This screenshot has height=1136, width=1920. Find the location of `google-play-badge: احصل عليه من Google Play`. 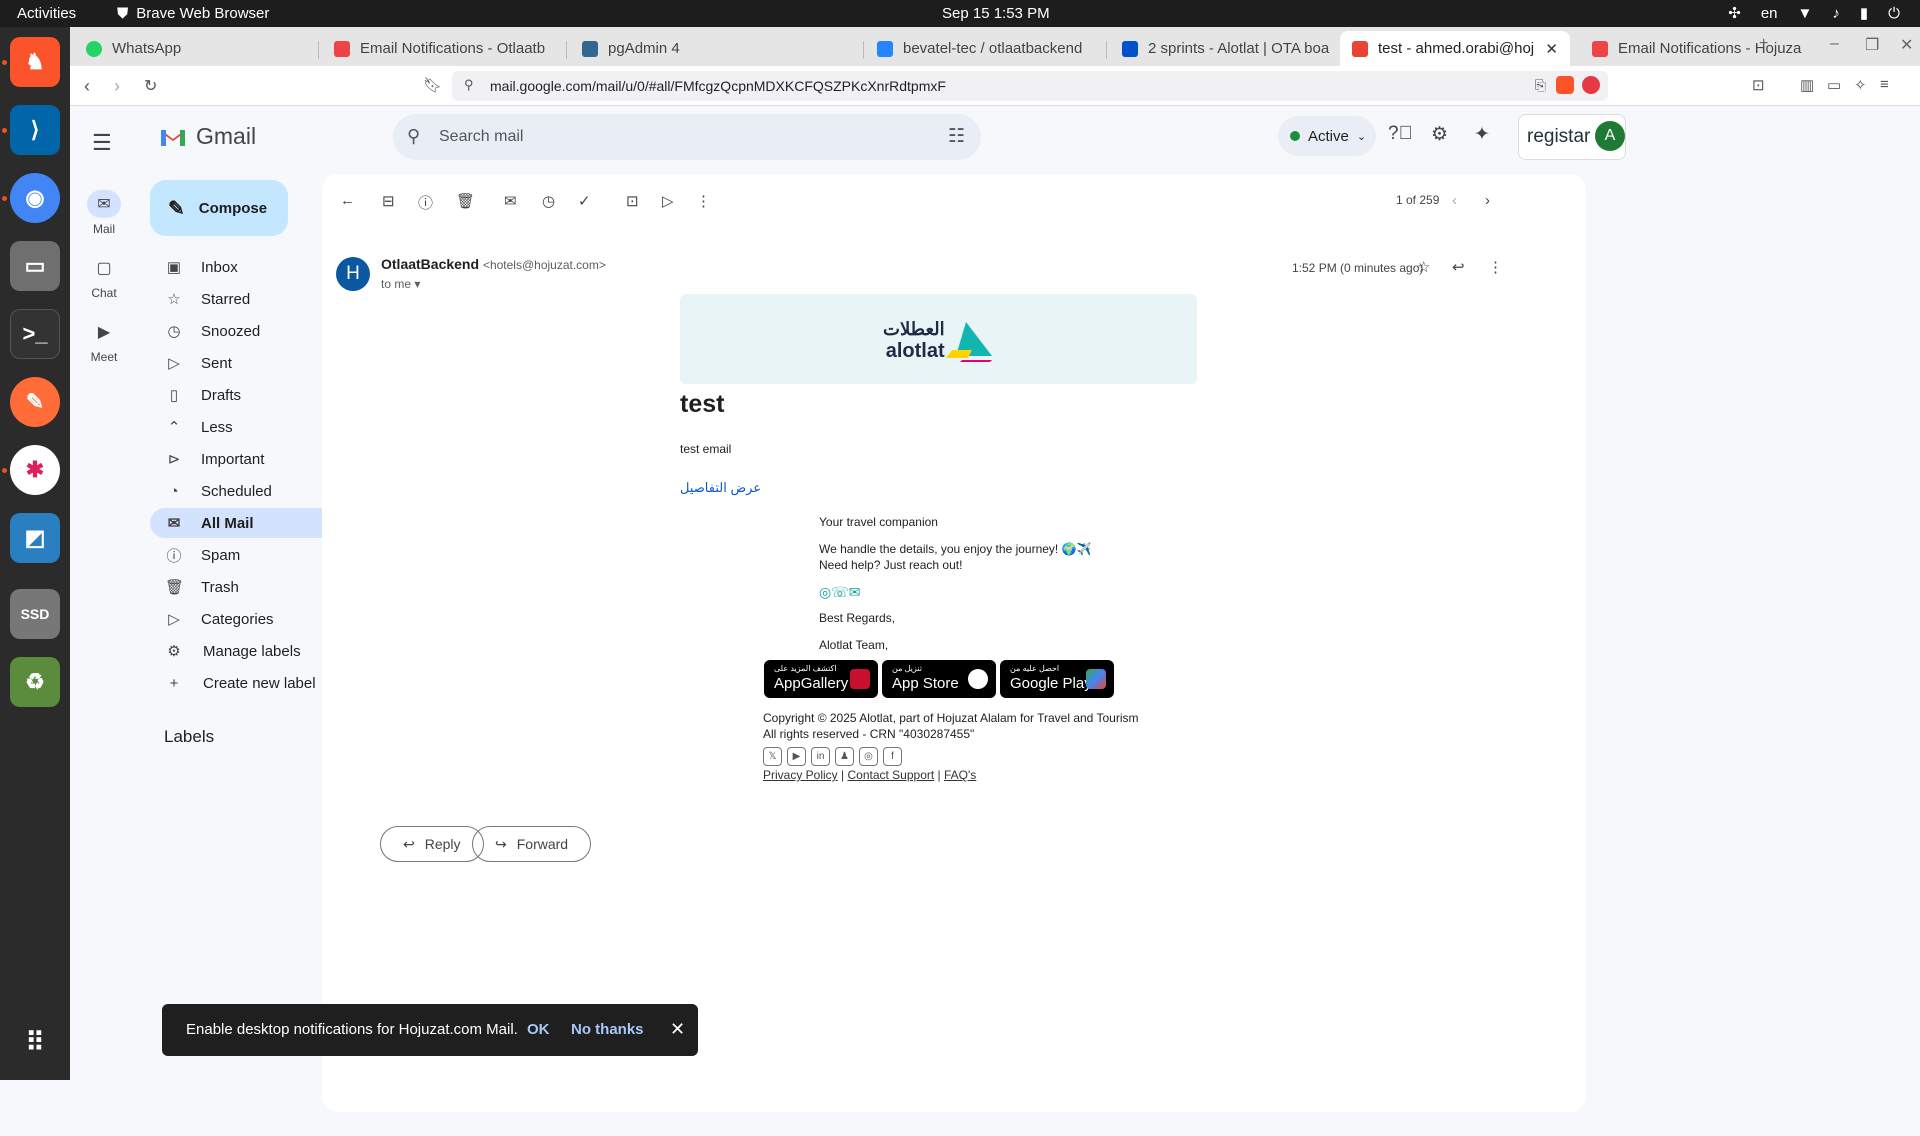

google-play-badge: احصل عليه من Google Play is located at coordinates (1057, 679).